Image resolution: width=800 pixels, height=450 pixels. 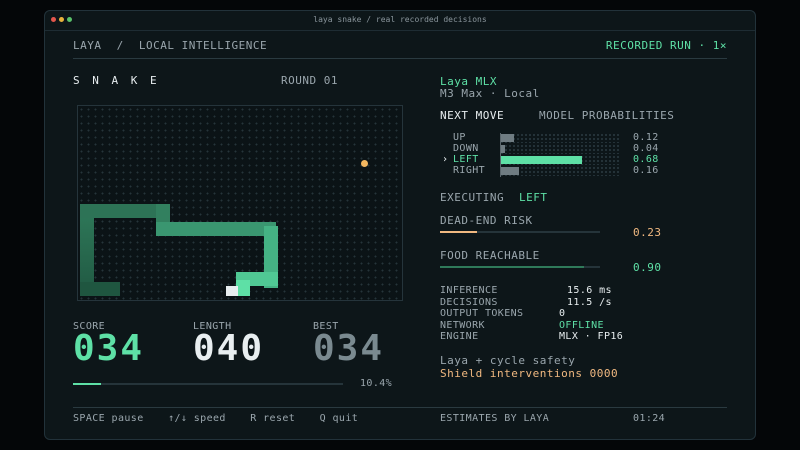 What do you see at coordinates (208, 384) in the screenshot?
I see `progress-track` at bounding box center [208, 384].